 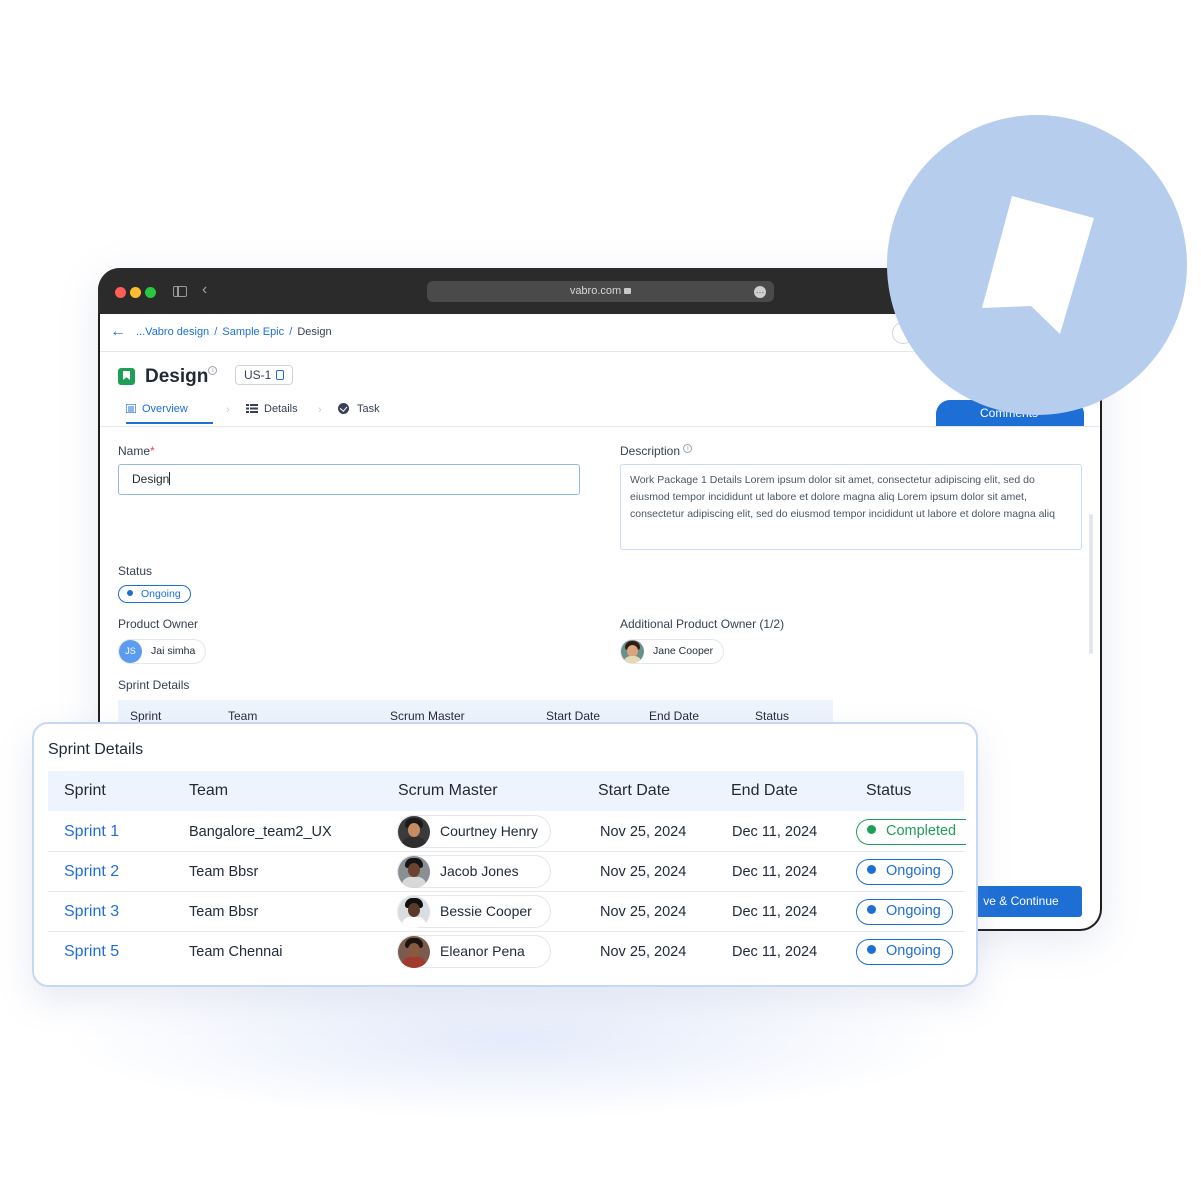 What do you see at coordinates (162, 651) in the screenshot?
I see `product-owner-chip: JS Jai simha` at bounding box center [162, 651].